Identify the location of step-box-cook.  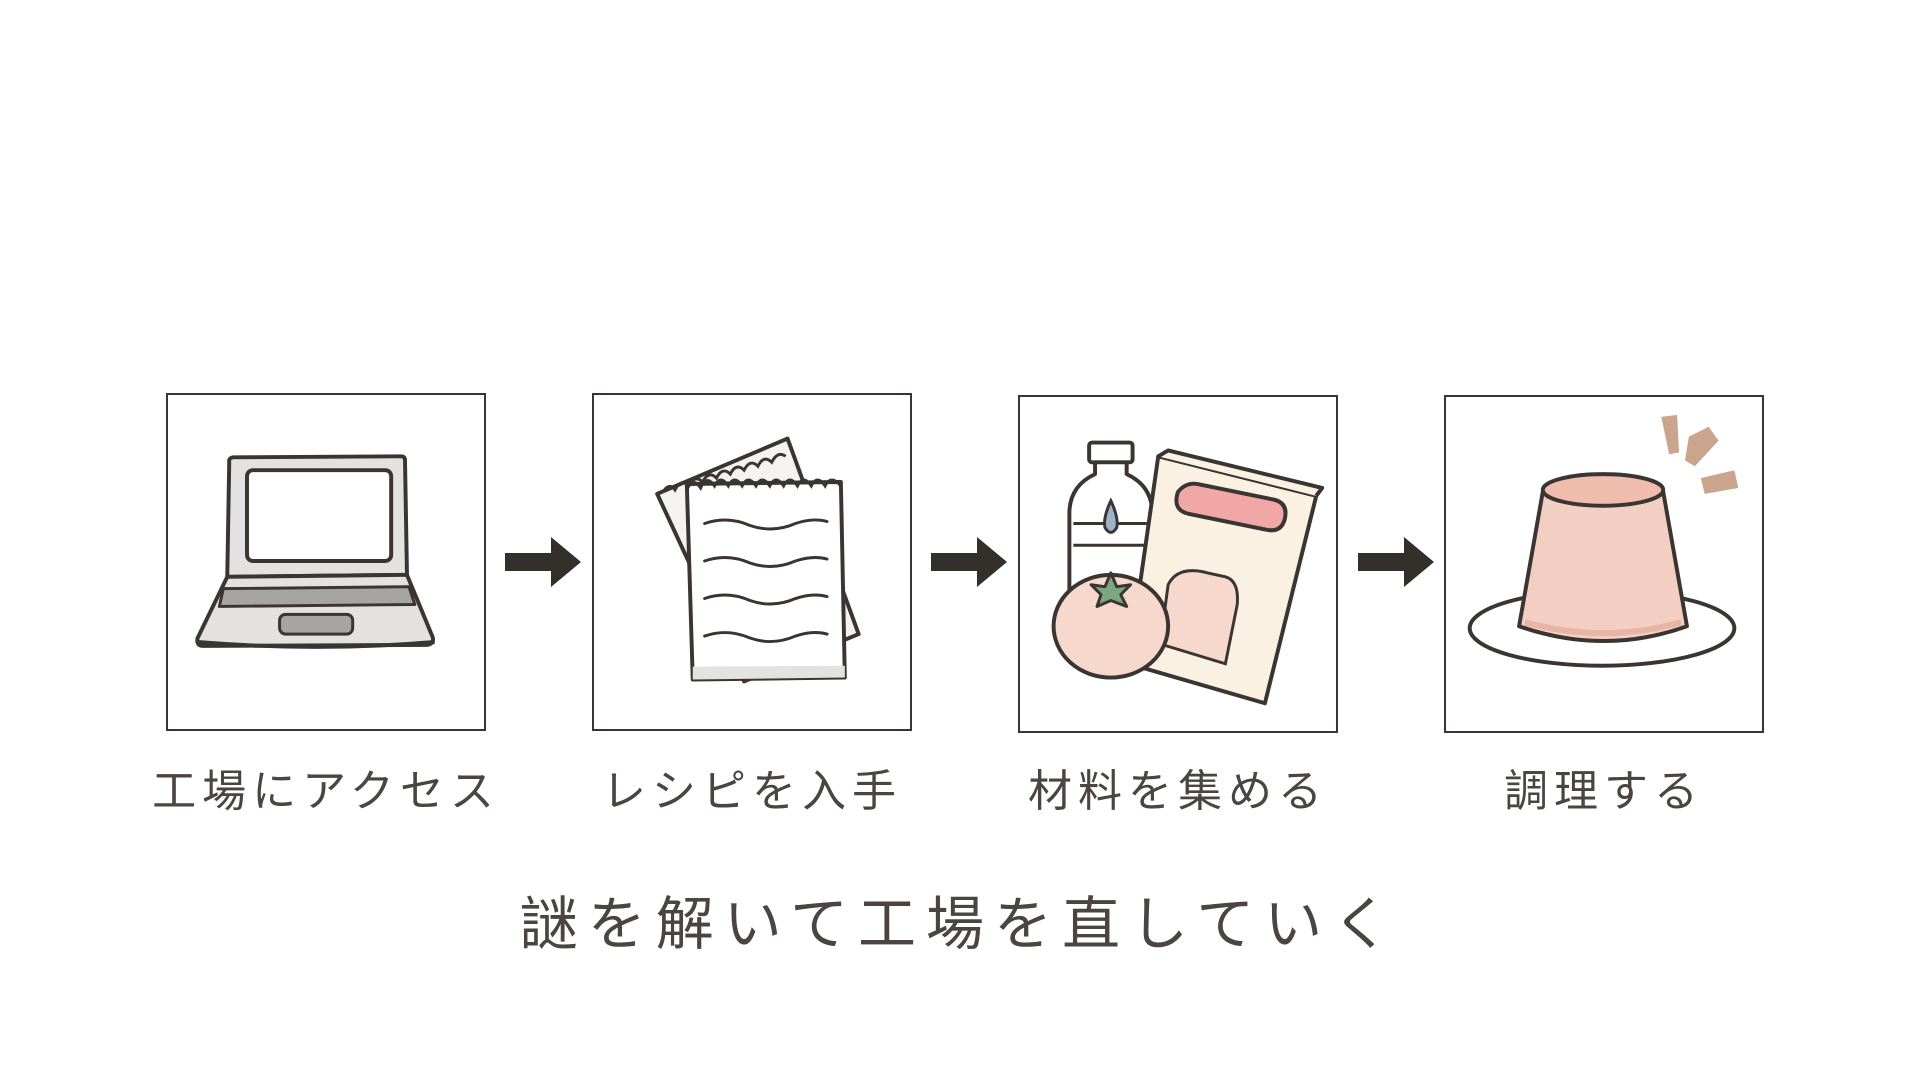
(1604, 564).